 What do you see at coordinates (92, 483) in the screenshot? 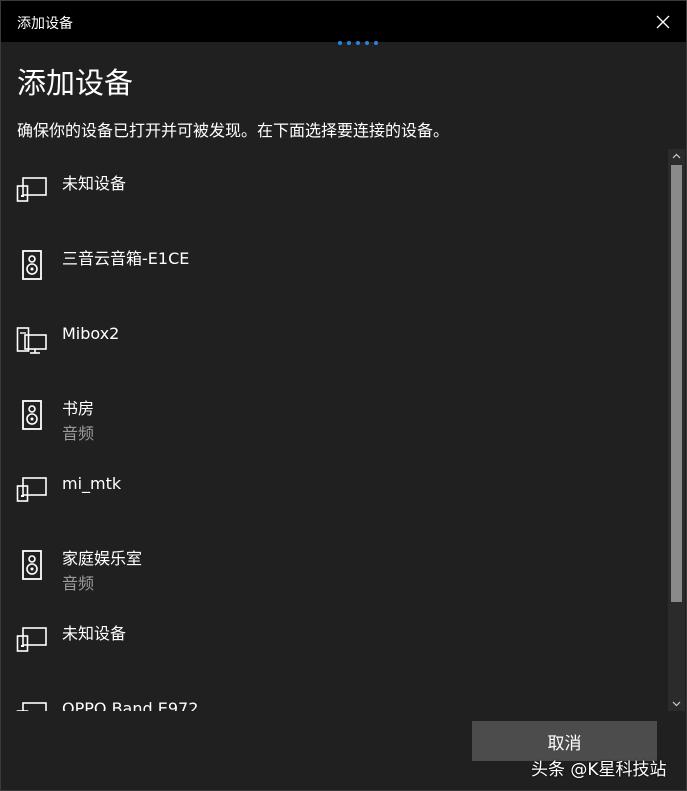
I see `device-name: mi_mtk` at bounding box center [92, 483].